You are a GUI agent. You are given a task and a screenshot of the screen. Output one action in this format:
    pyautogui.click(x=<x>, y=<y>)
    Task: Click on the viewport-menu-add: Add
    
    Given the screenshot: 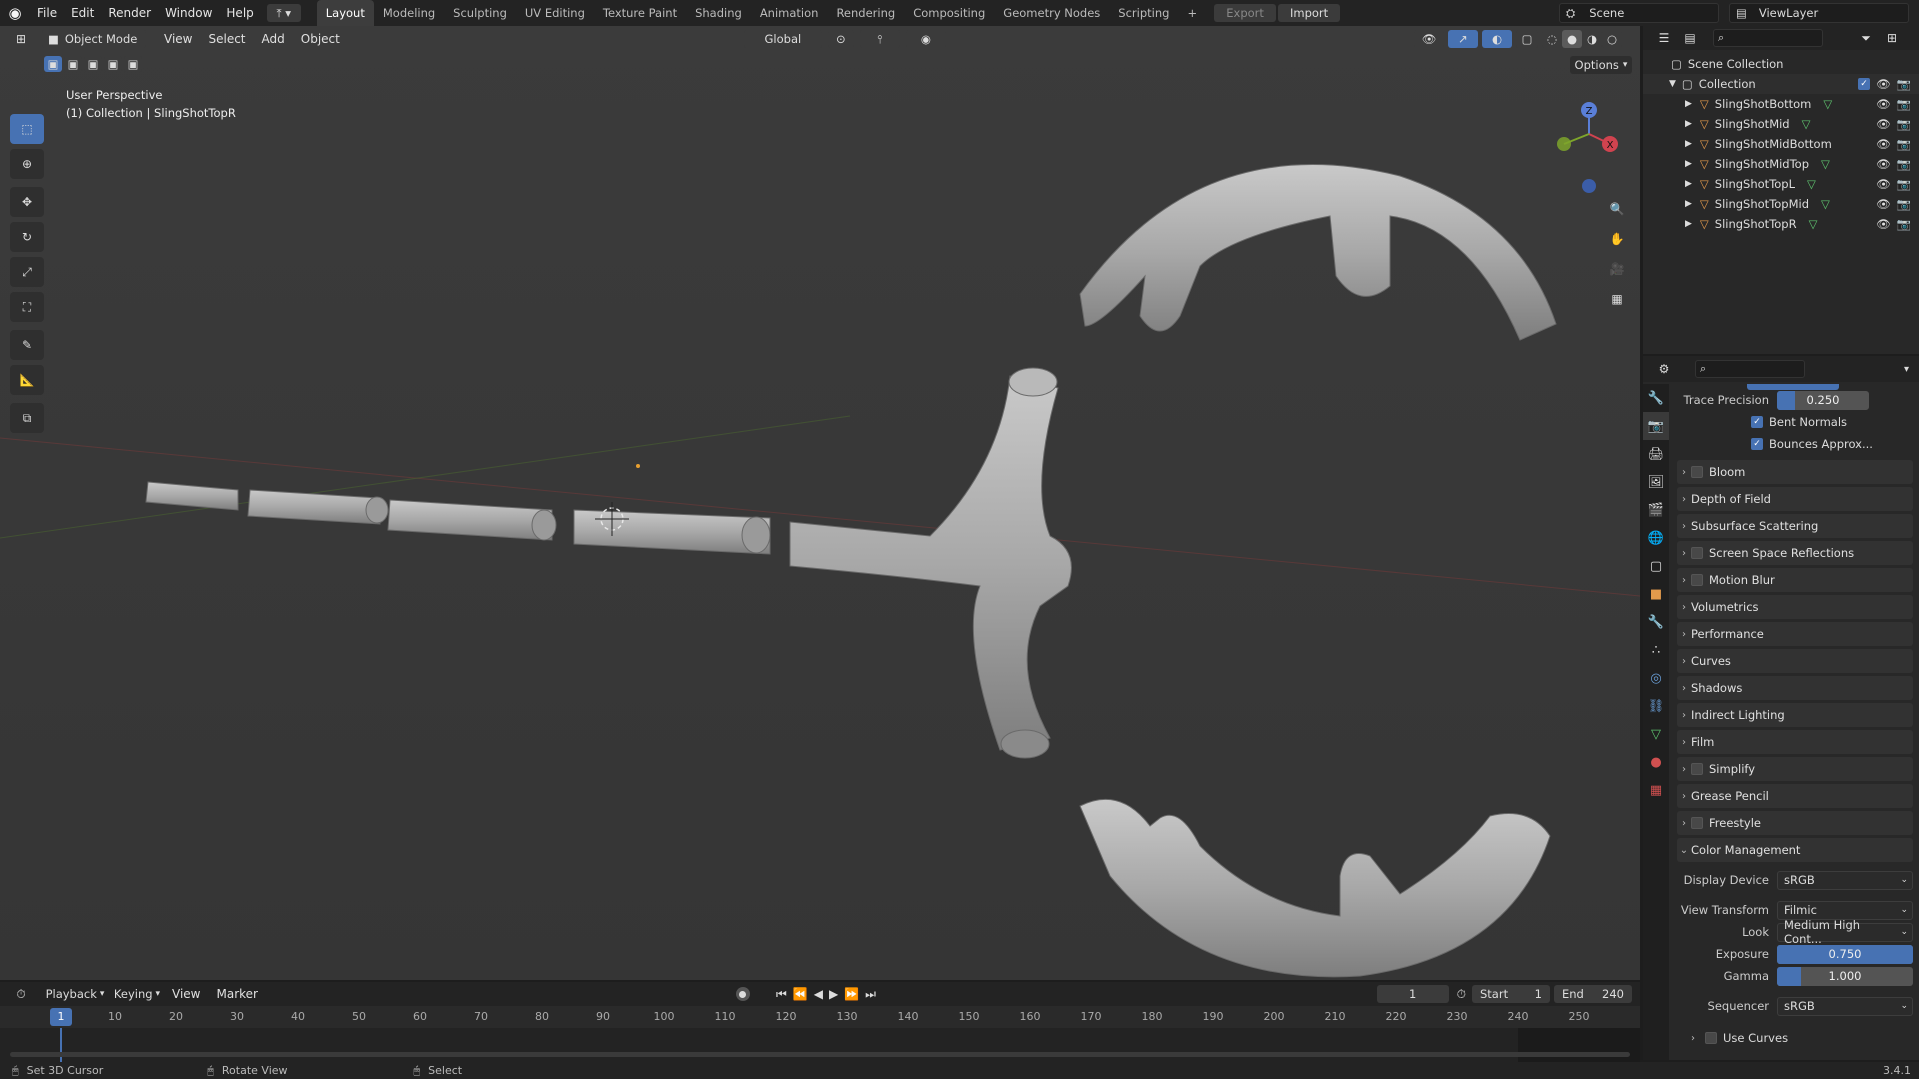 What is the action you would take?
    pyautogui.click(x=273, y=39)
    